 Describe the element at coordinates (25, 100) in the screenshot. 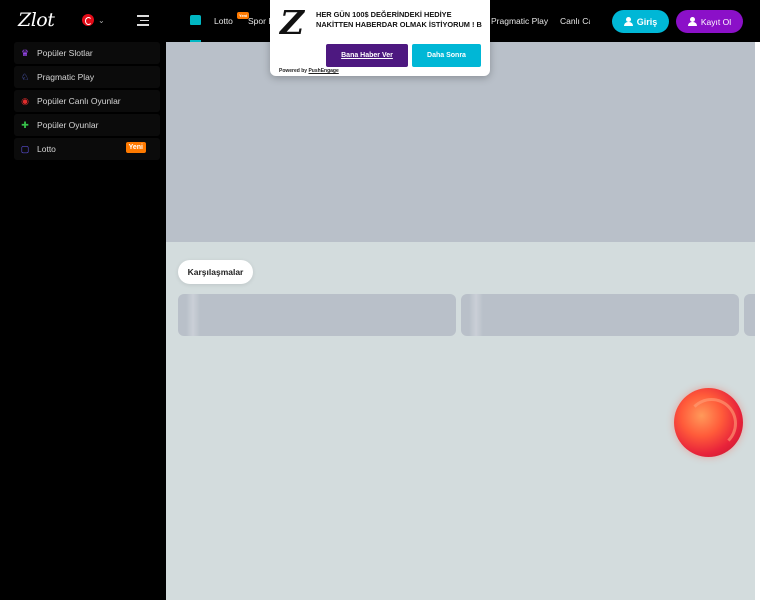

I see `live-casino-icon: ◉` at that location.